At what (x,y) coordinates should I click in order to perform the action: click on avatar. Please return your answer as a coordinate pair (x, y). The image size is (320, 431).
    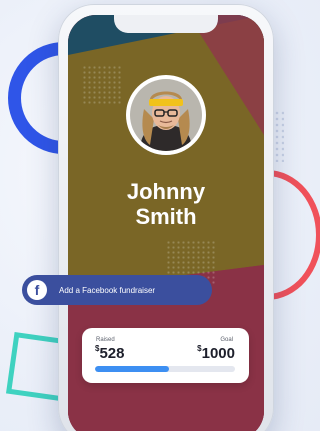
    Looking at the image, I should click on (166, 115).